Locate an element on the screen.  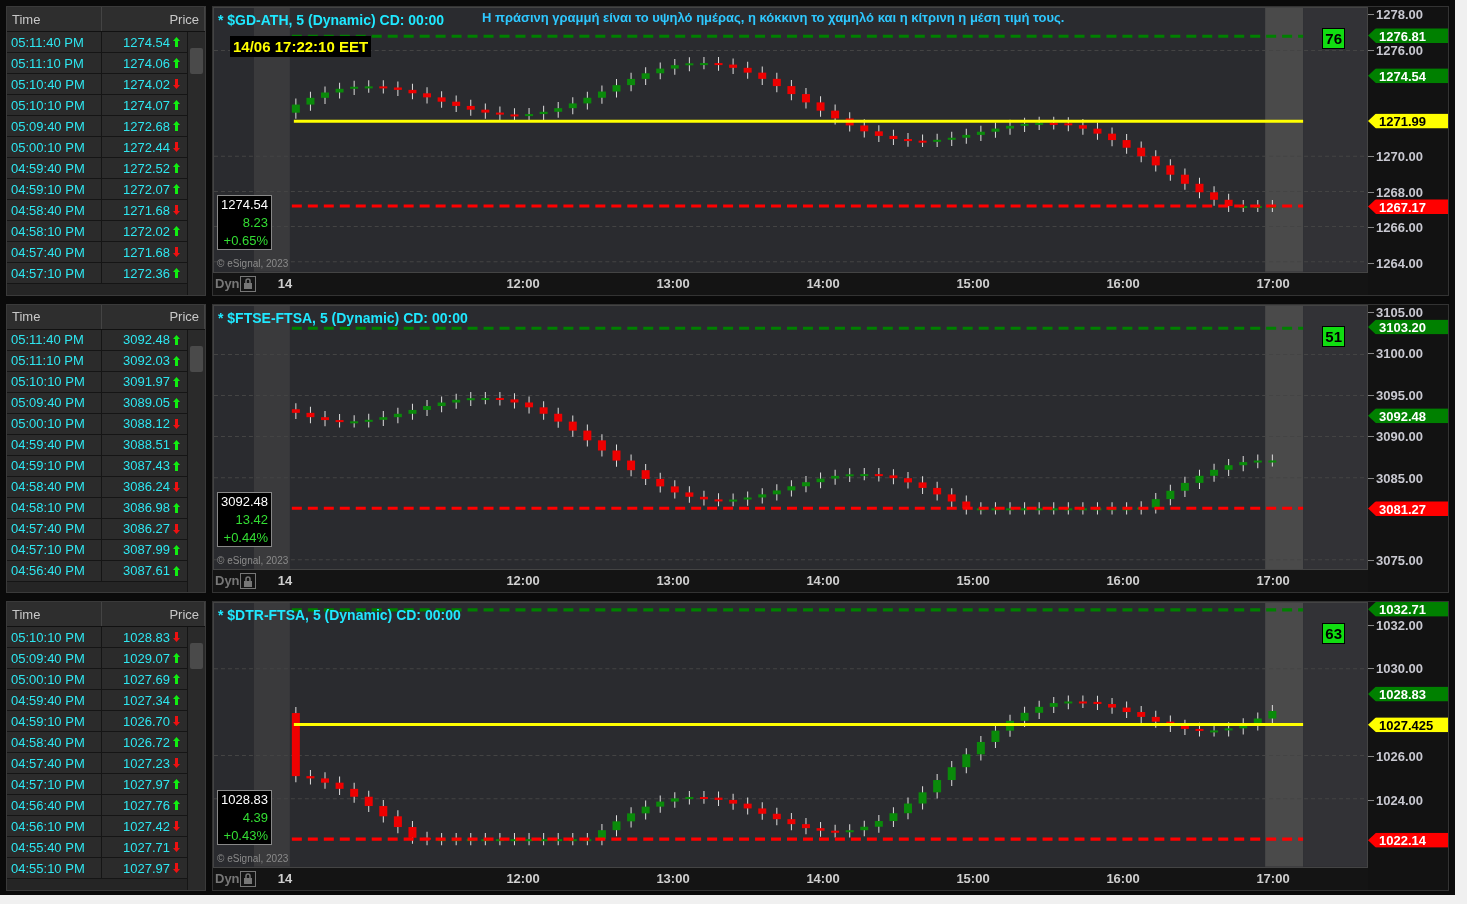
price-cell-text: 1028.83 is located at coordinates (146, 637).